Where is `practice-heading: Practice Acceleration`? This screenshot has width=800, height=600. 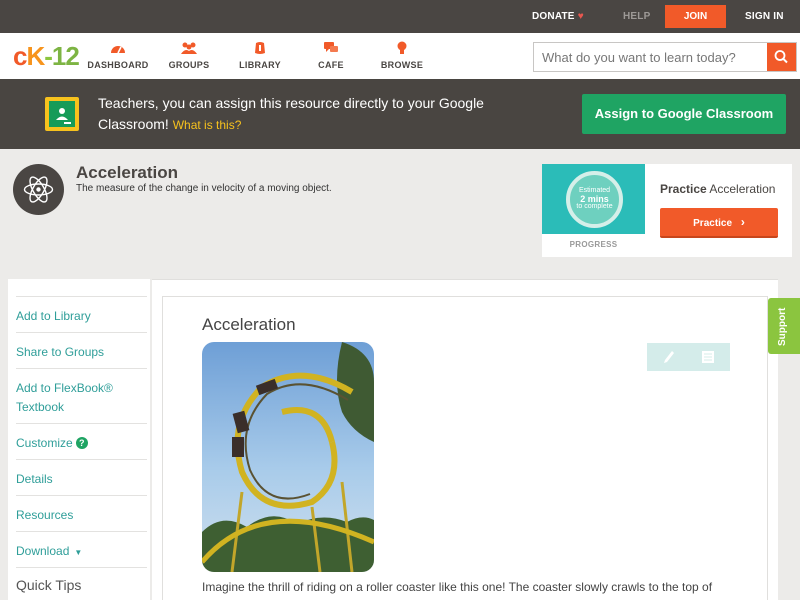 practice-heading: Practice Acceleration is located at coordinates (717, 189).